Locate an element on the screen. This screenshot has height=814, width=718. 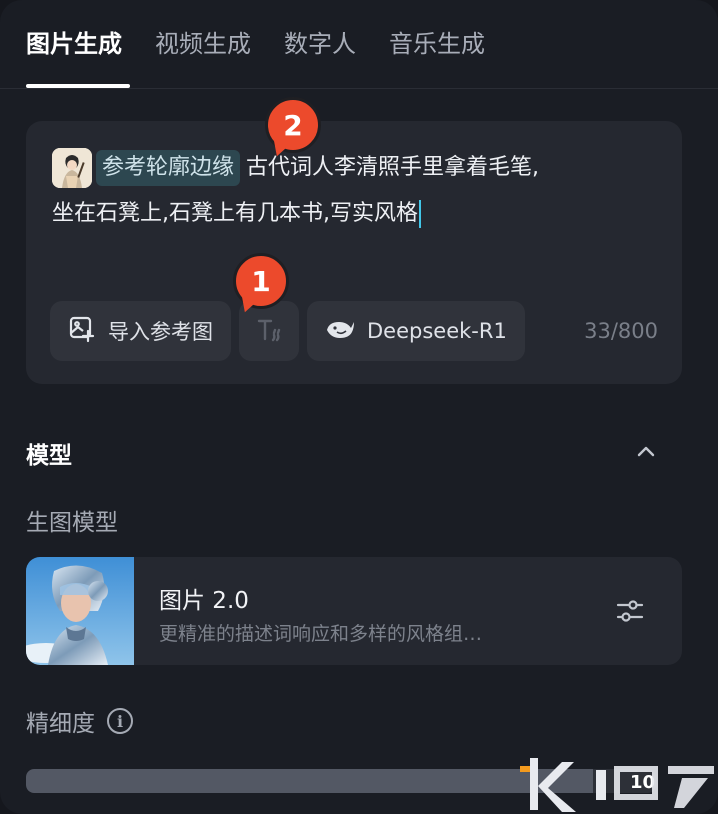
prompt-line-2: 坐在石凳上,石凳上有几本书,写实风格 is located at coordinates (235, 213).